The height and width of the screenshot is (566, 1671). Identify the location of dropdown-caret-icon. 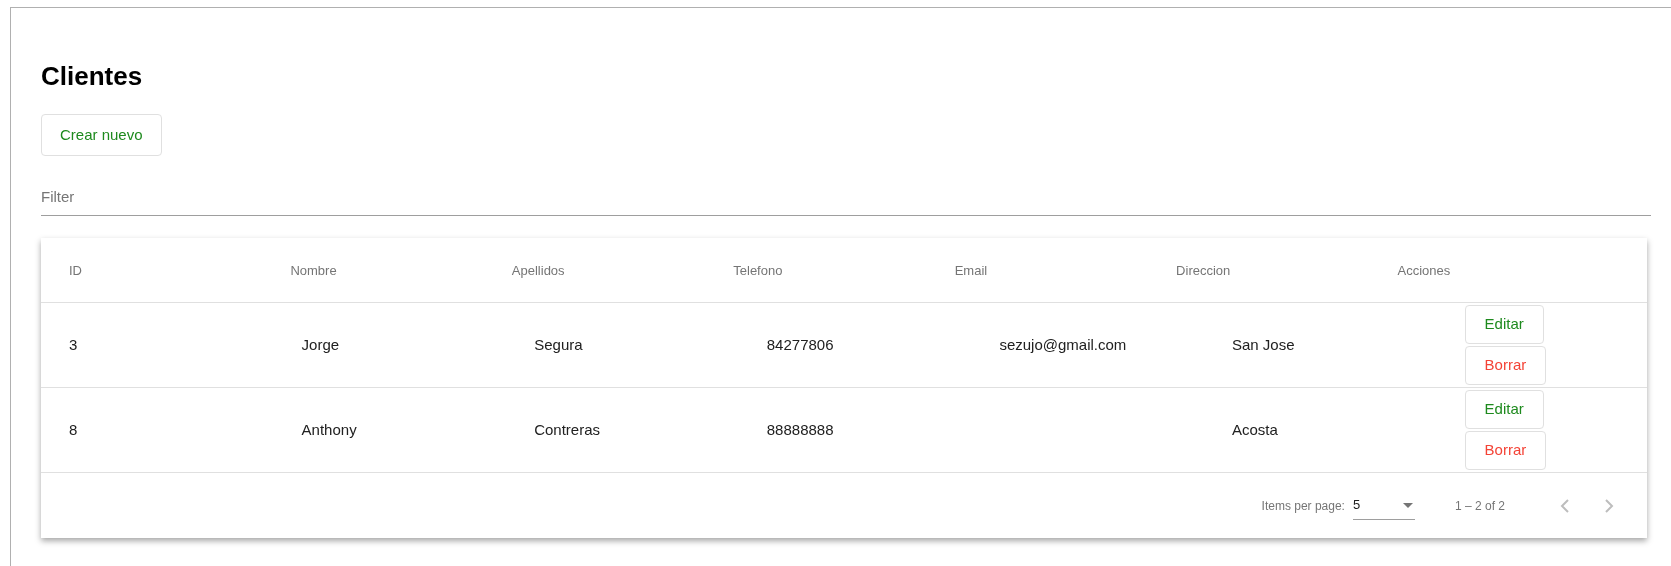
(1407, 505).